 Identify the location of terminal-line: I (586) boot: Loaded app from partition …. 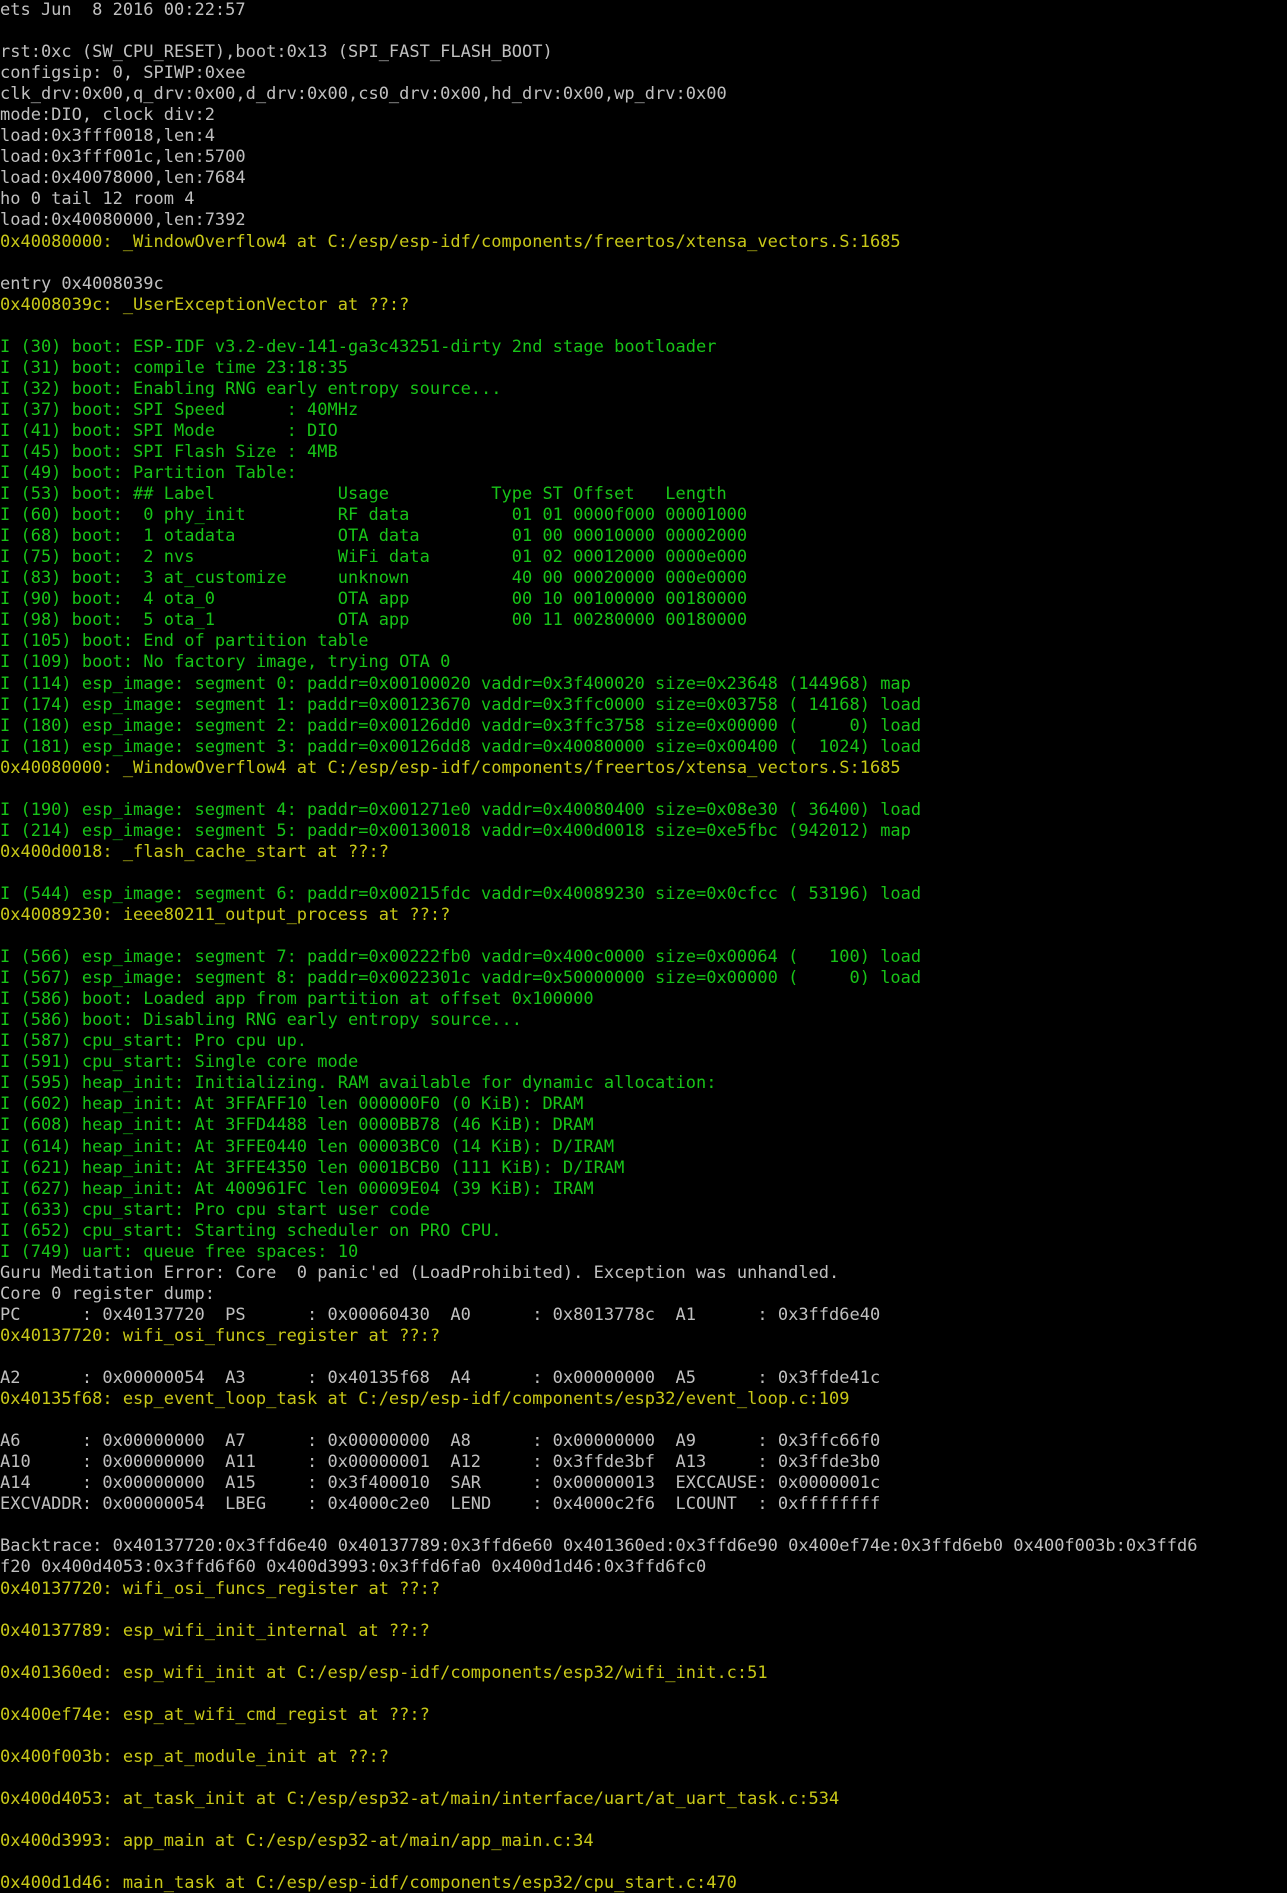
(297, 999).